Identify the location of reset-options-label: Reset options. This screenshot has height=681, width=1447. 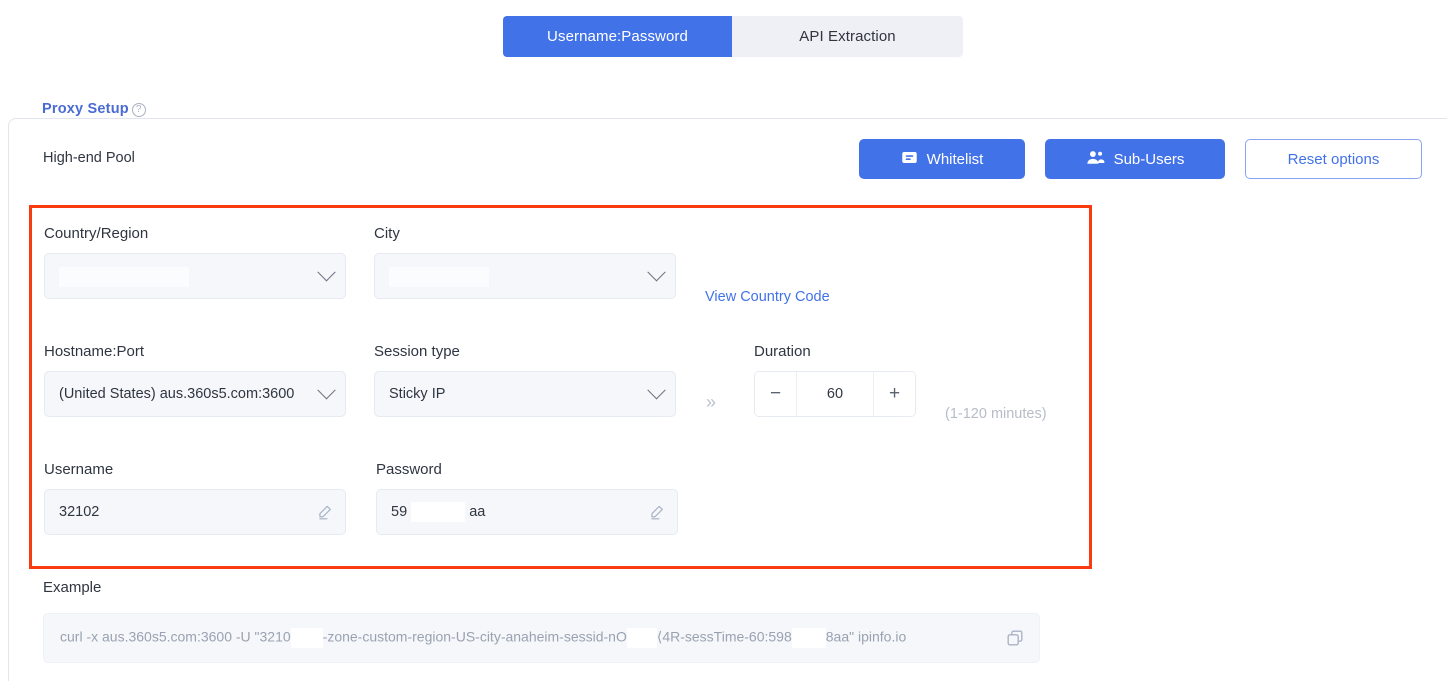
(1333, 159).